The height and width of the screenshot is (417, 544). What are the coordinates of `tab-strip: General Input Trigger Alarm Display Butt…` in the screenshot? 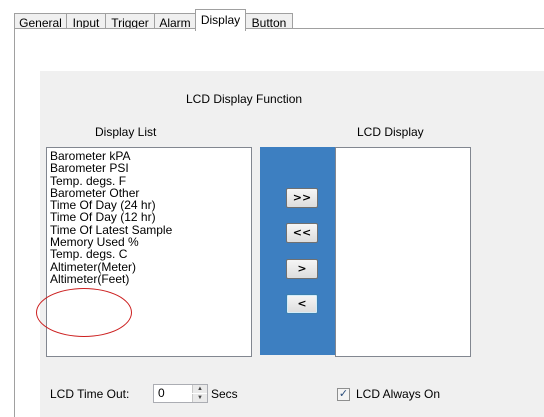 It's located at (279, 19).